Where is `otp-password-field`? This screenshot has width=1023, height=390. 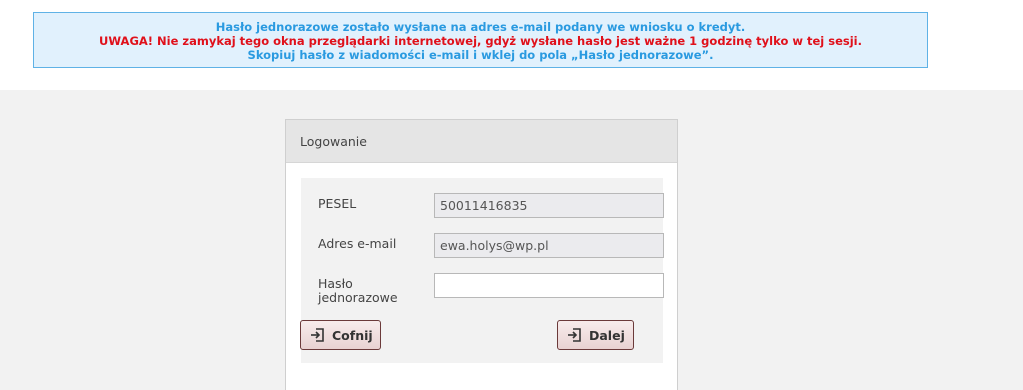
otp-password-field is located at coordinates (549, 285).